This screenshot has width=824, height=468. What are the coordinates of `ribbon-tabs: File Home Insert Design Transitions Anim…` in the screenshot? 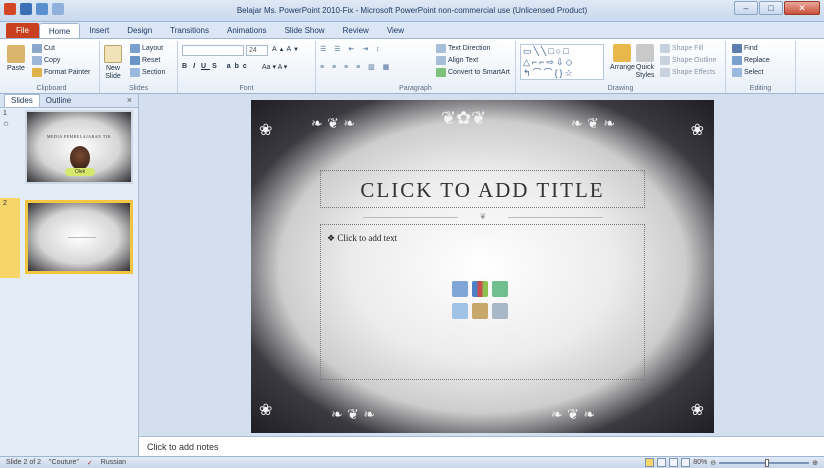 It's located at (412, 30).